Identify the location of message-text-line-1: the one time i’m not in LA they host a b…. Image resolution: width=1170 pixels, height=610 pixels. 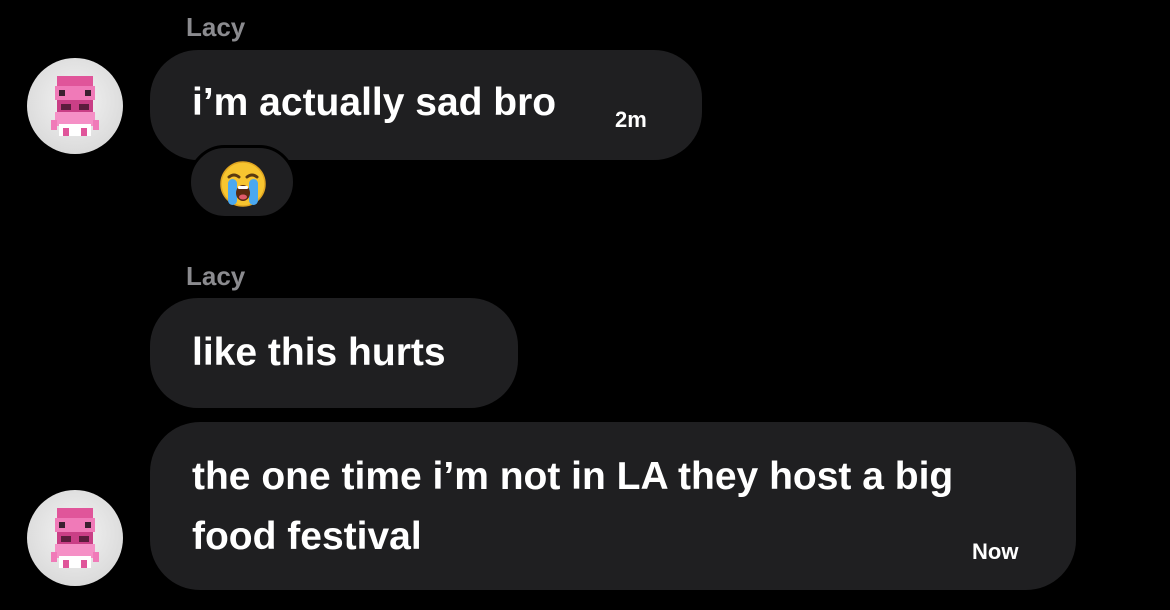
(573, 476).